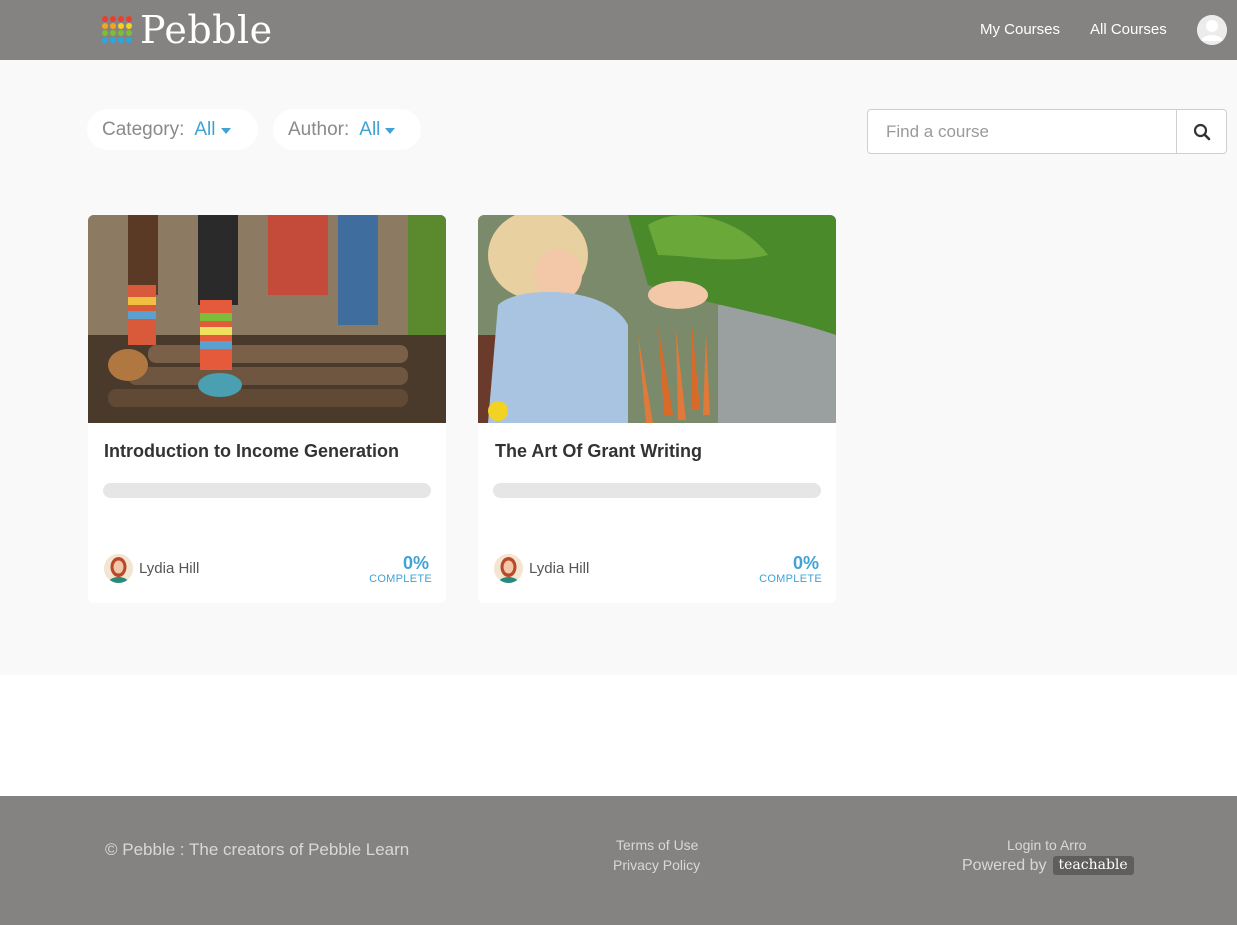 The width and height of the screenshot is (1237, 925). I want to click on user-avatar-button, so click(1212, 30).